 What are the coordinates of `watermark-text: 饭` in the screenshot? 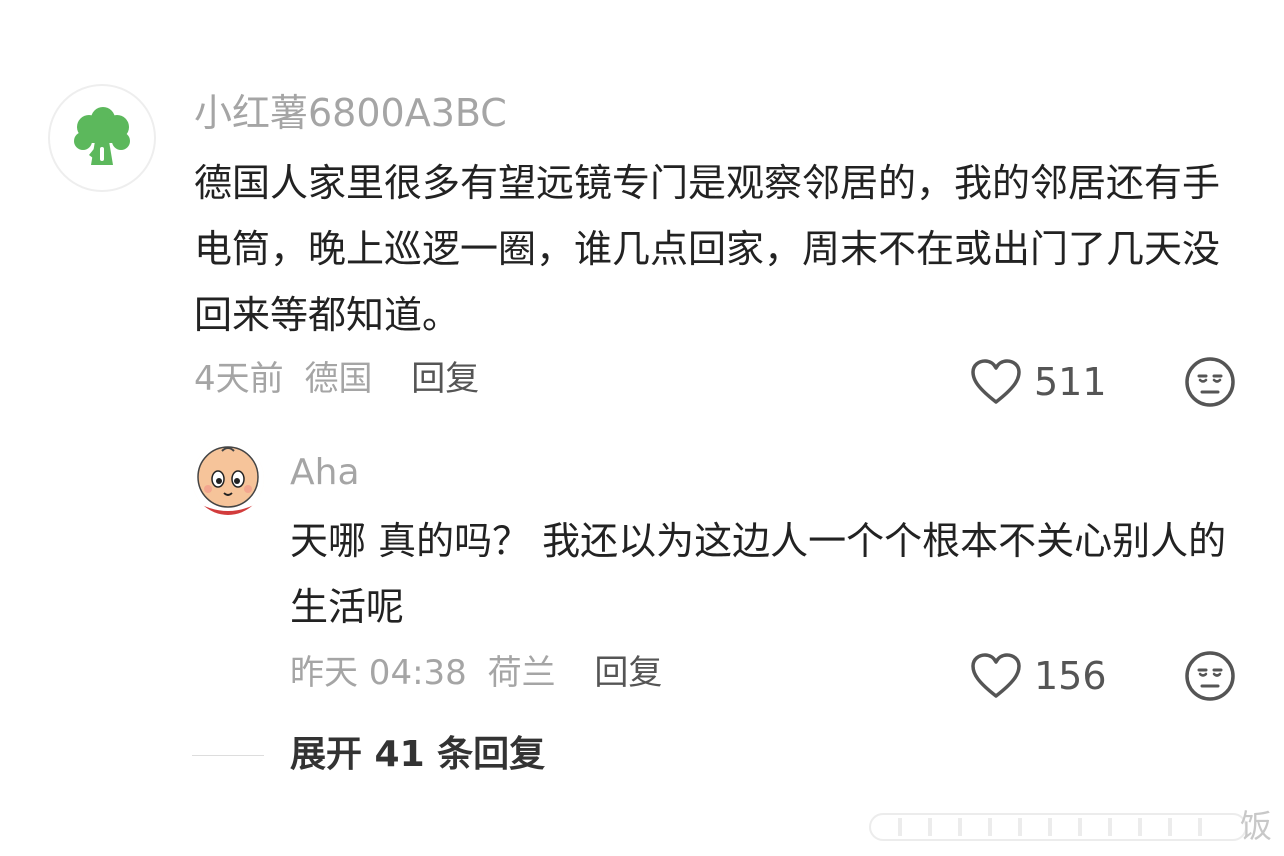 It's located at (1256, 826).